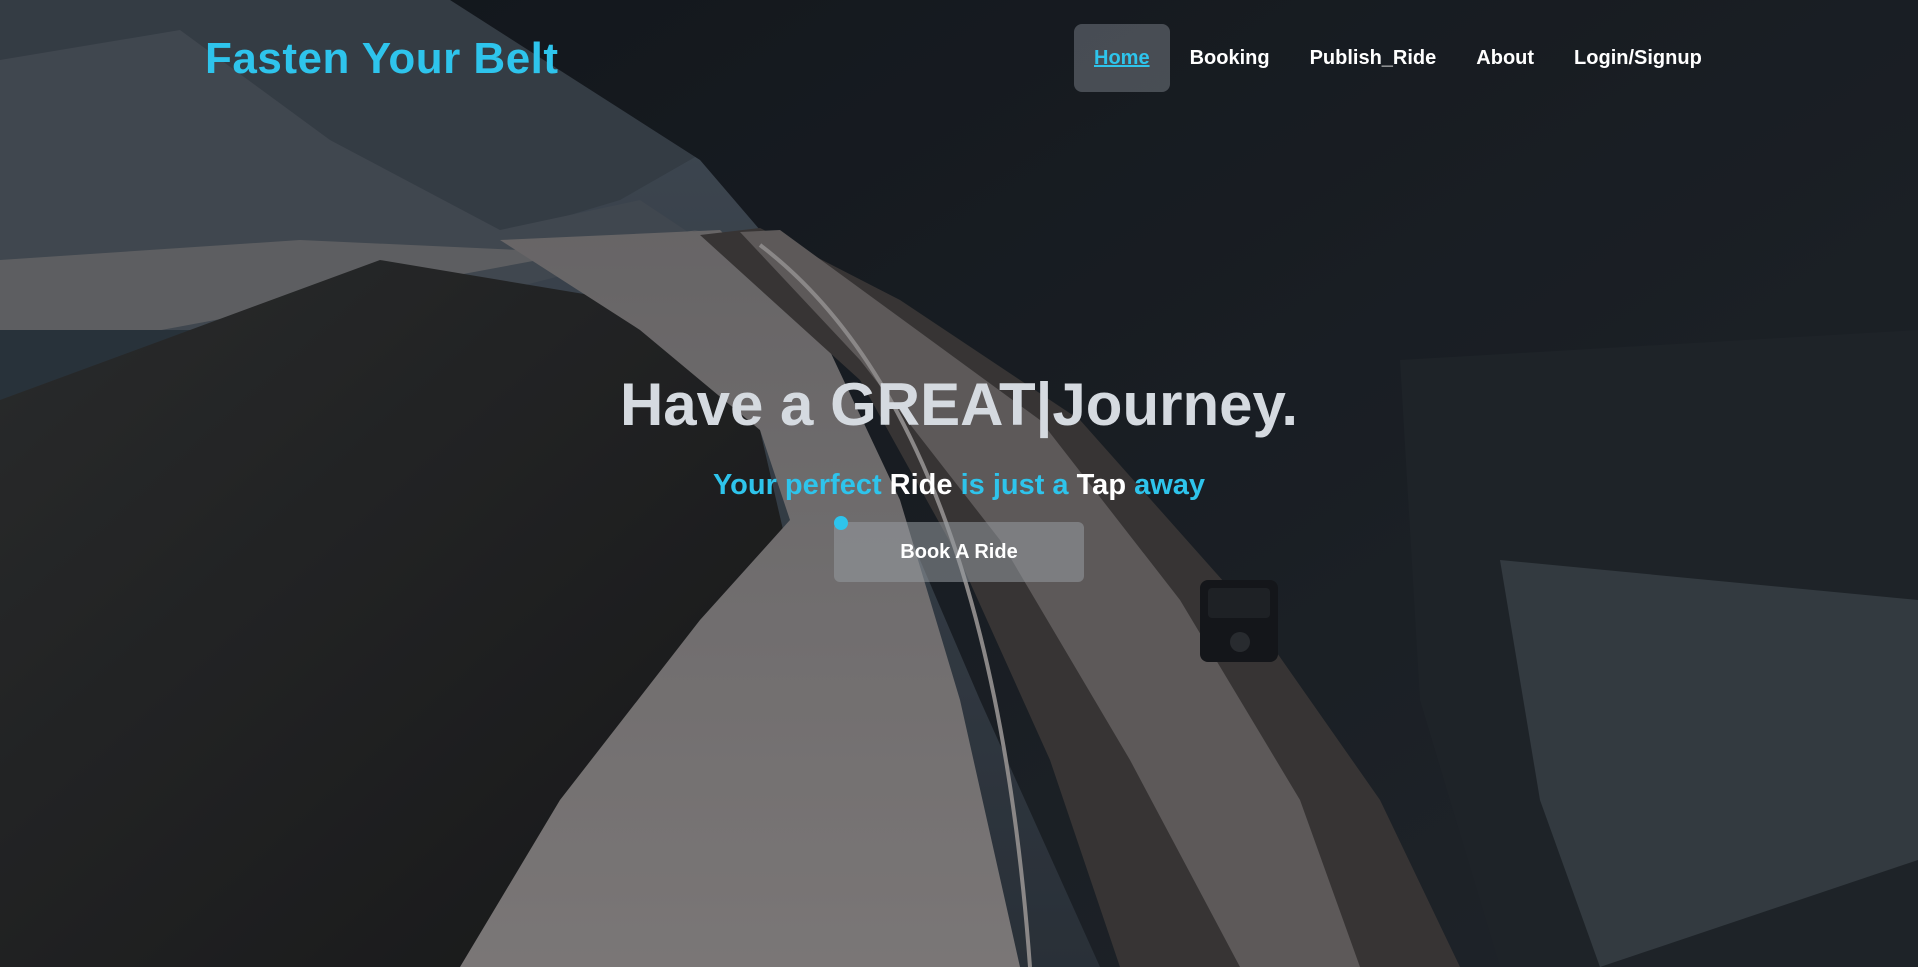 This screenshot has width=1918, height=967. Describe the element at coordinates (921, 485) in the screenshot. I see `tagline-part: Ride` at that location.